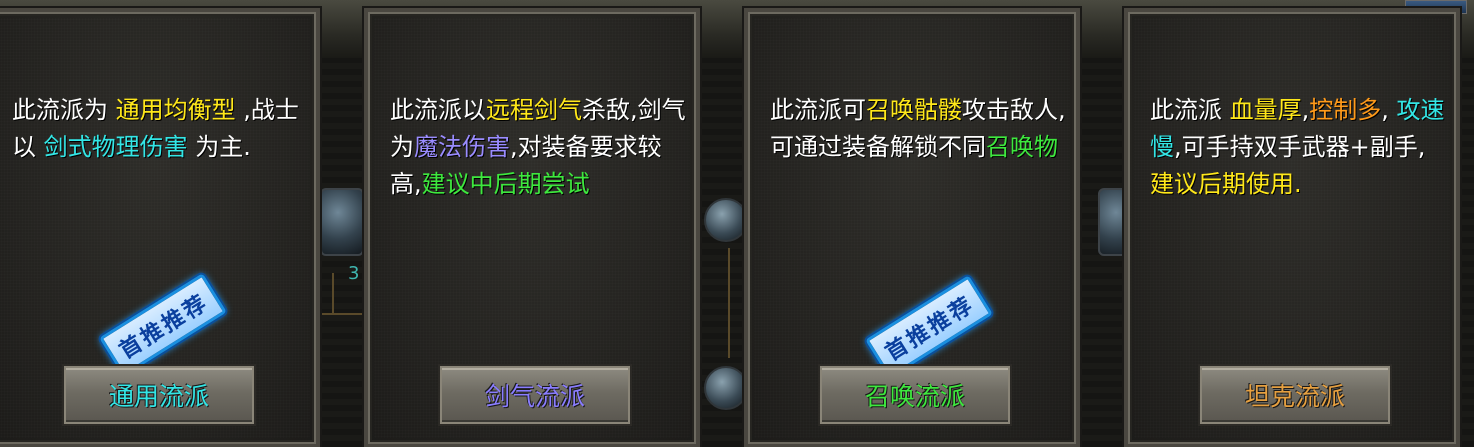 The height and width of the screenshot is (447, 1474). Describe the element at coordinates (64, 110) in the screenshot. I see `description-text: 此流派为` at that location.